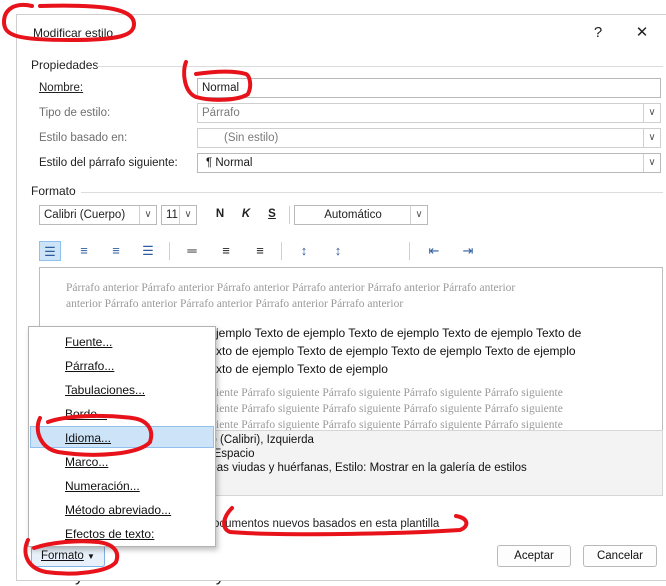 This screenshot has width=666, height=586. I want to click on double-spacing-icon: ≡, so click(260, 251).